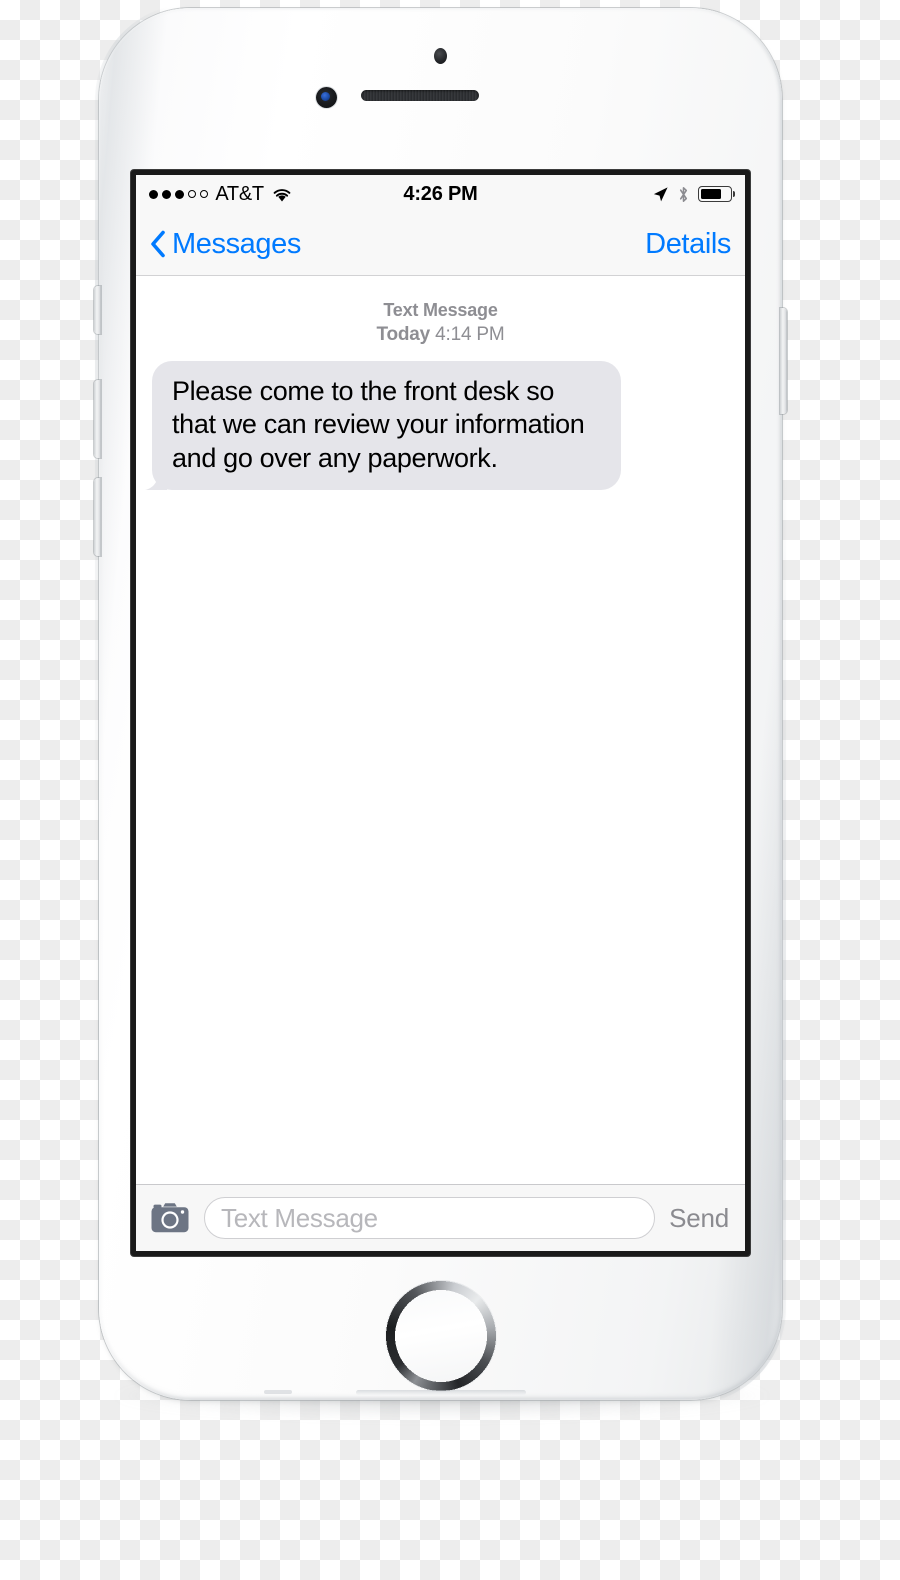  I want to click on front-camera-icon, so click(326, 97).